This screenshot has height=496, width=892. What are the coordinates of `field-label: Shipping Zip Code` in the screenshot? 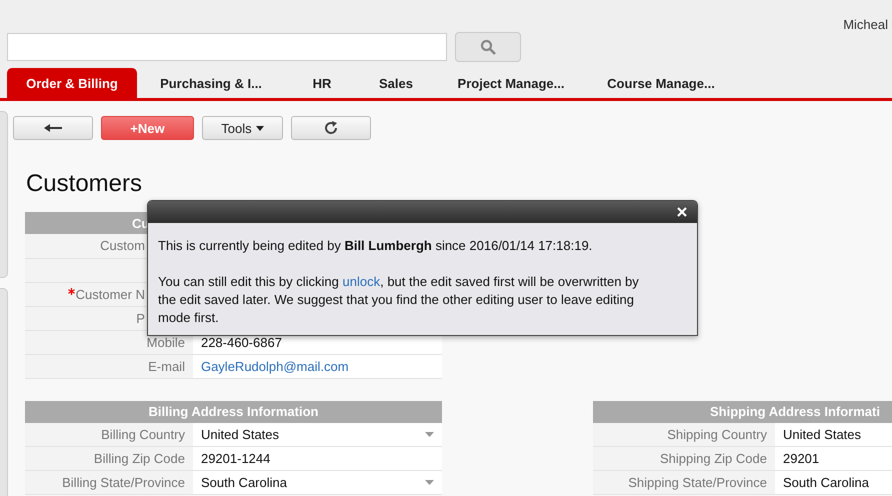 It's located at (683, 458).